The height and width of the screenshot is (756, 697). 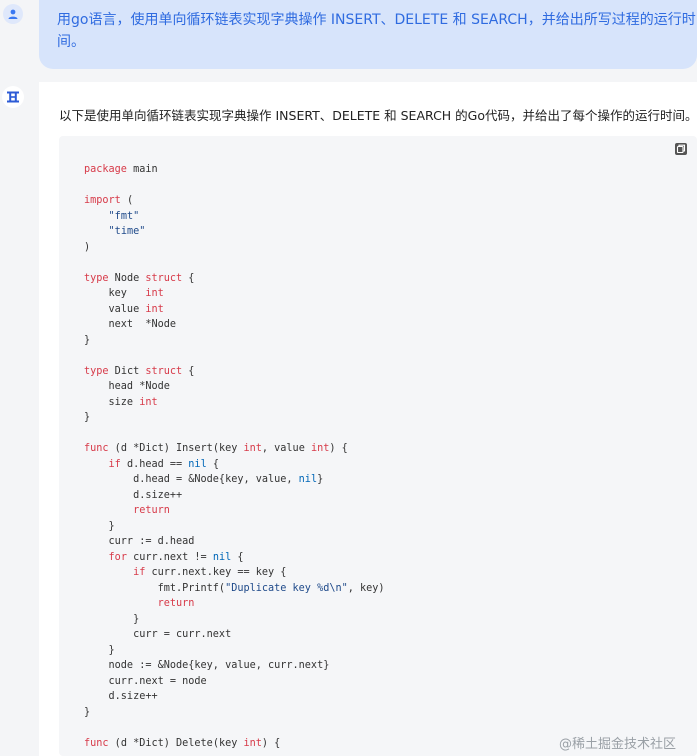 I want to click on code-token: "fmt", so click(x=124, y=216).